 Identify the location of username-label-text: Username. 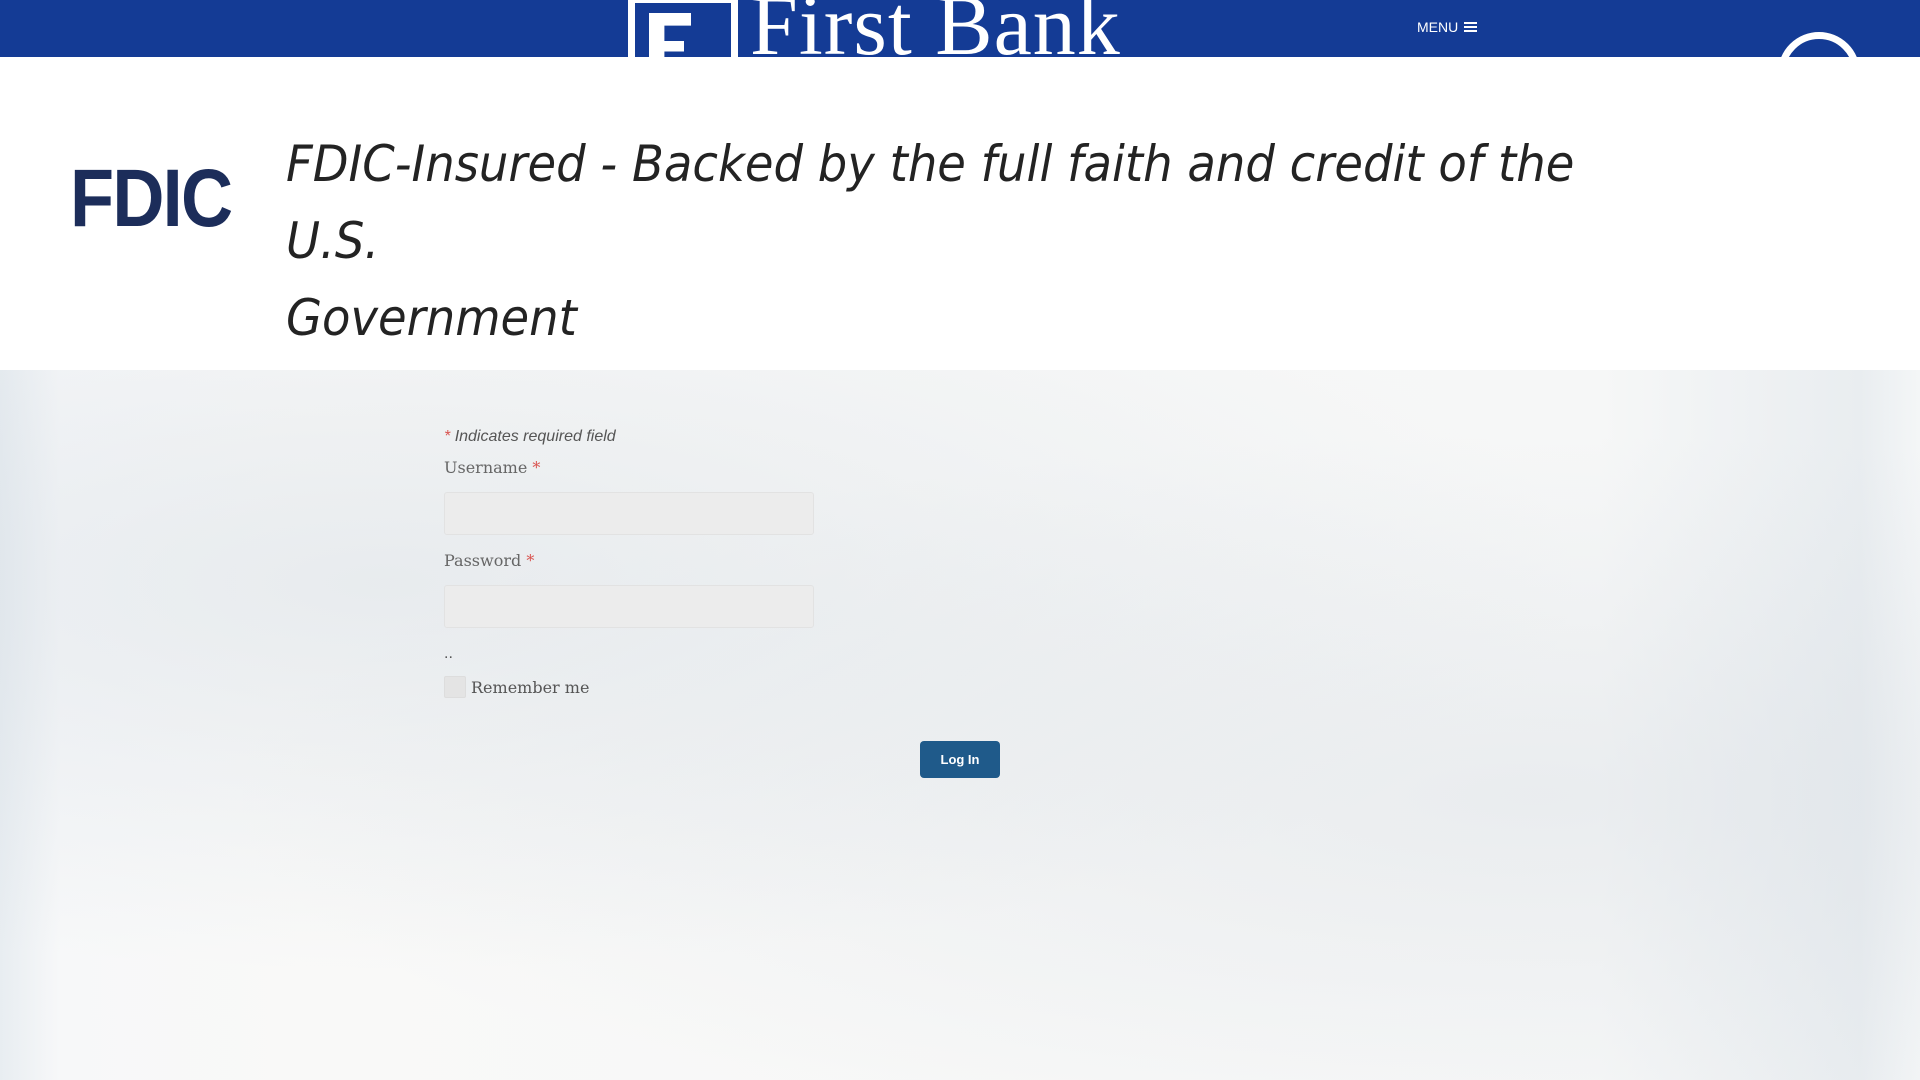
(486, 467).